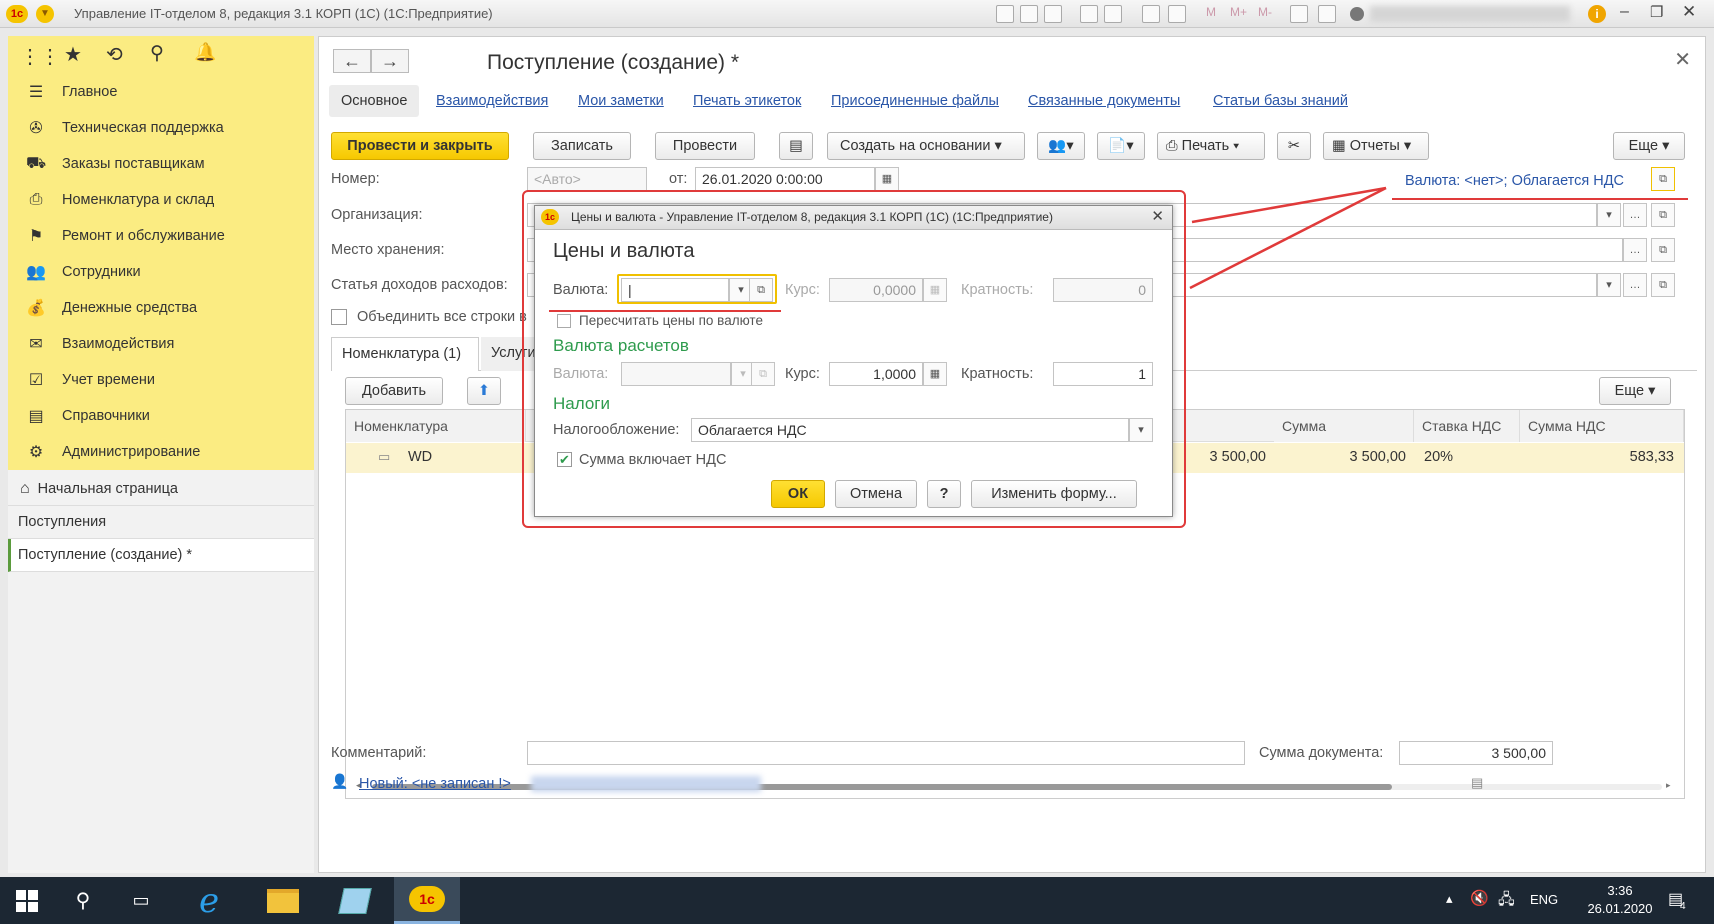 This screenshot has width=1714, height=924. What do you see at coordinates (564, 459) in the screenshot?
I see `vat-included-checkbox: ✔` at bounding box center [564, 459].